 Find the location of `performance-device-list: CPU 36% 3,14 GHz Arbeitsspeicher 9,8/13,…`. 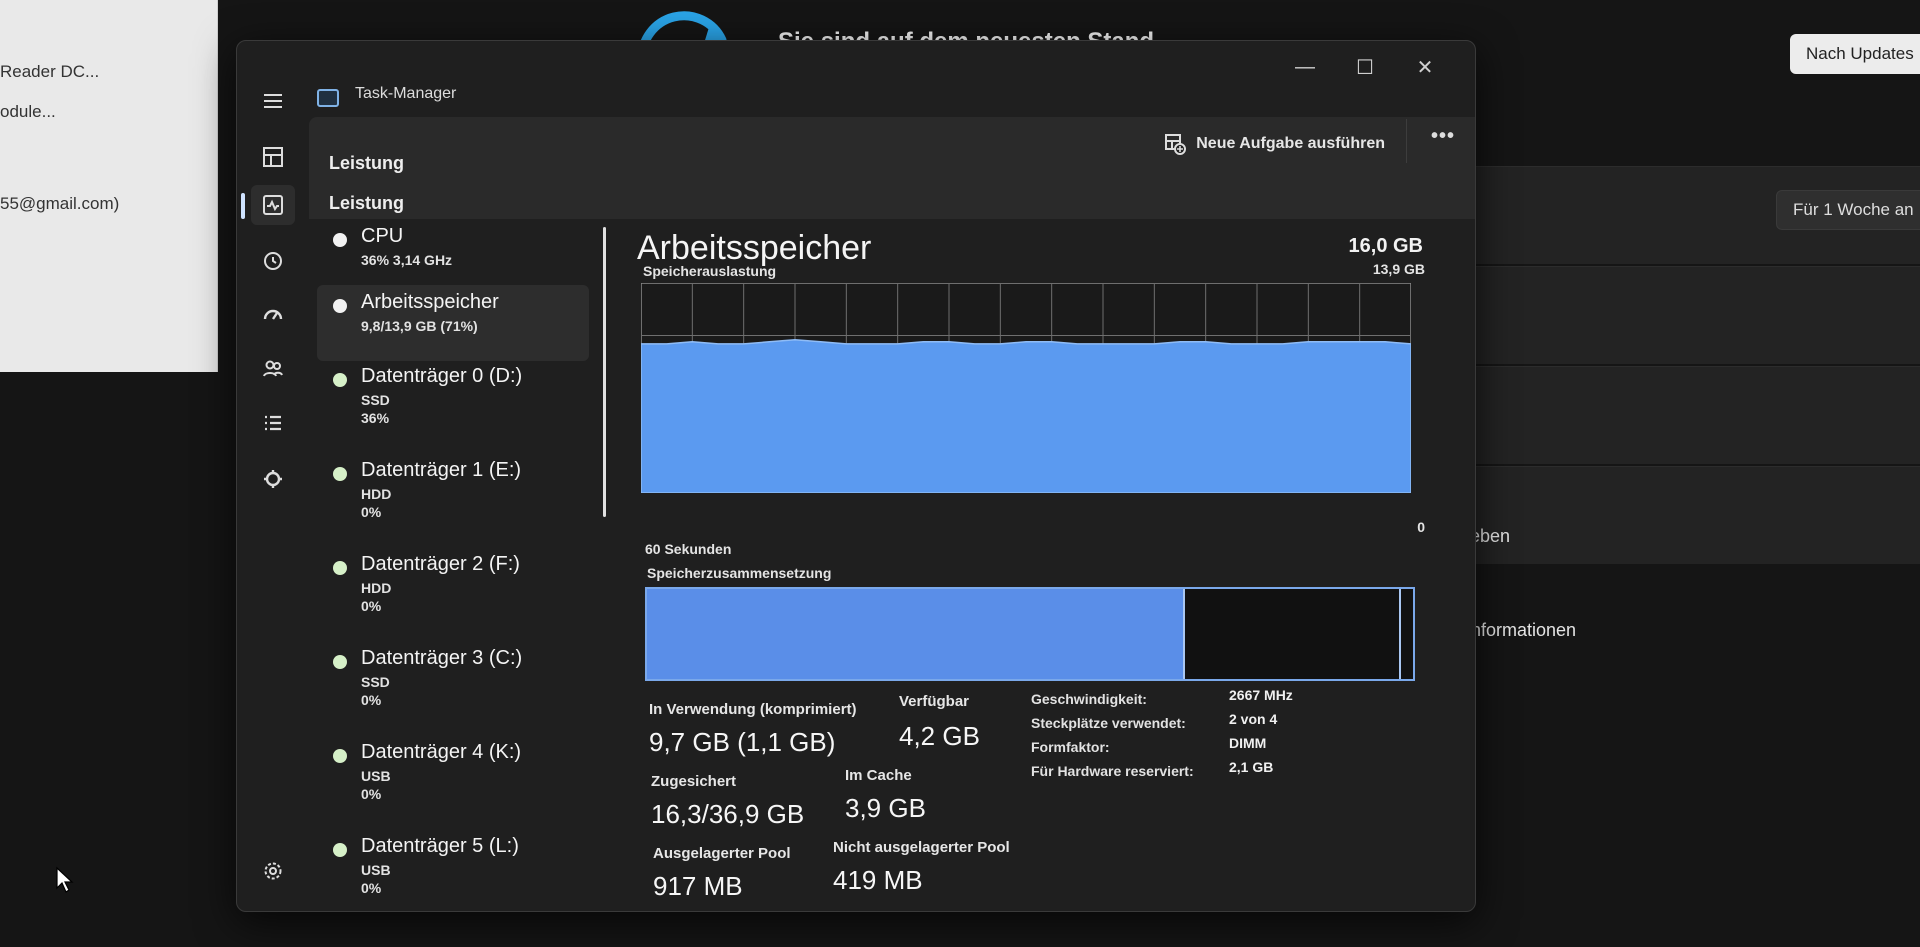

performance-device-list: CPU 36% 3,14 GHz Arbeitsspeicher 9,8/13,… is located at coordinates (457, 565).